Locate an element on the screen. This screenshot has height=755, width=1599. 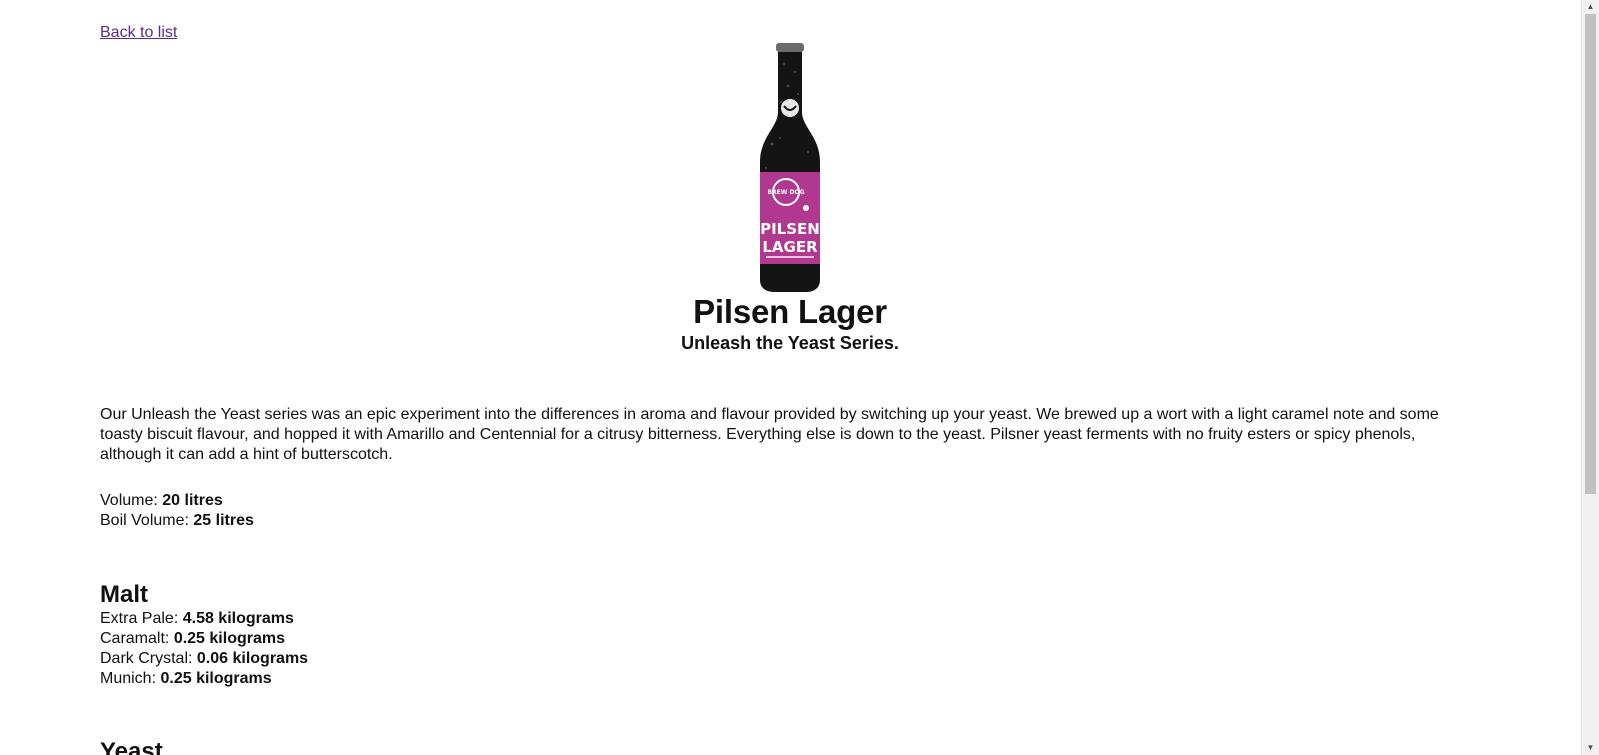
vertical-scrollbar: ▲ ▼ is located at coordinates (1590, 377).